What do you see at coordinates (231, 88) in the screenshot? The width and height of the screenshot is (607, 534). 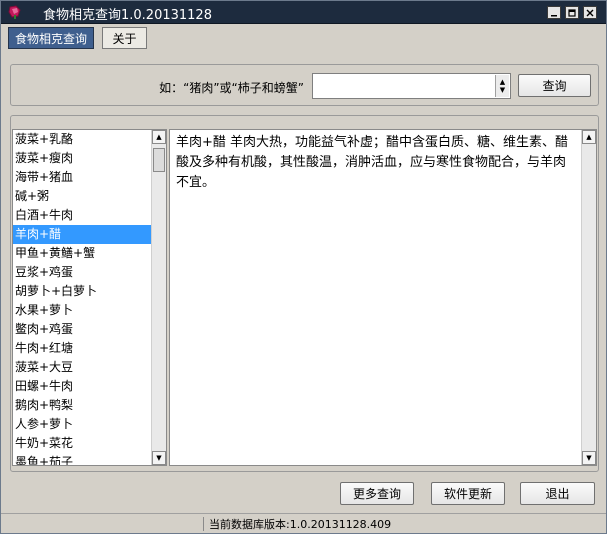 I see `search-hint: 如：“猪肉”或“柿子和螃蟹”` at bounding box center [231, 88].